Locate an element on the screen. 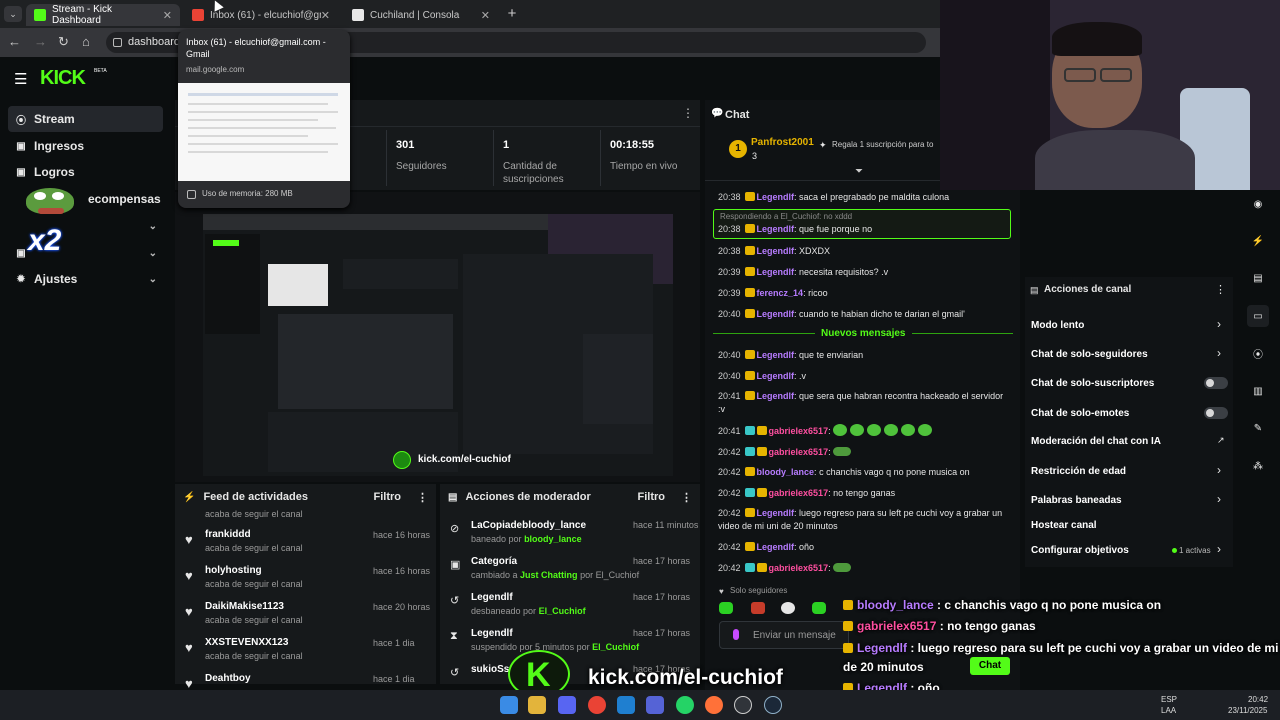  sidebar-item-stream: ⦿ Stream is located at coordinates (85, 119).